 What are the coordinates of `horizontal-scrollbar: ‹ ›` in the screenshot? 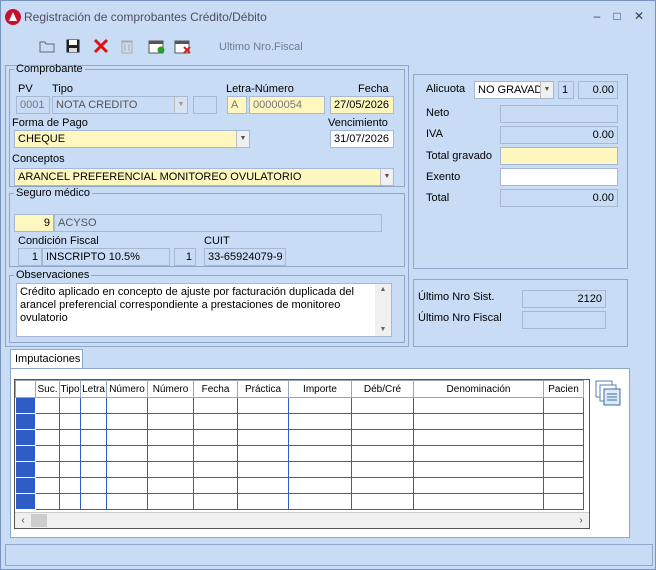 It's located at (302, 520).